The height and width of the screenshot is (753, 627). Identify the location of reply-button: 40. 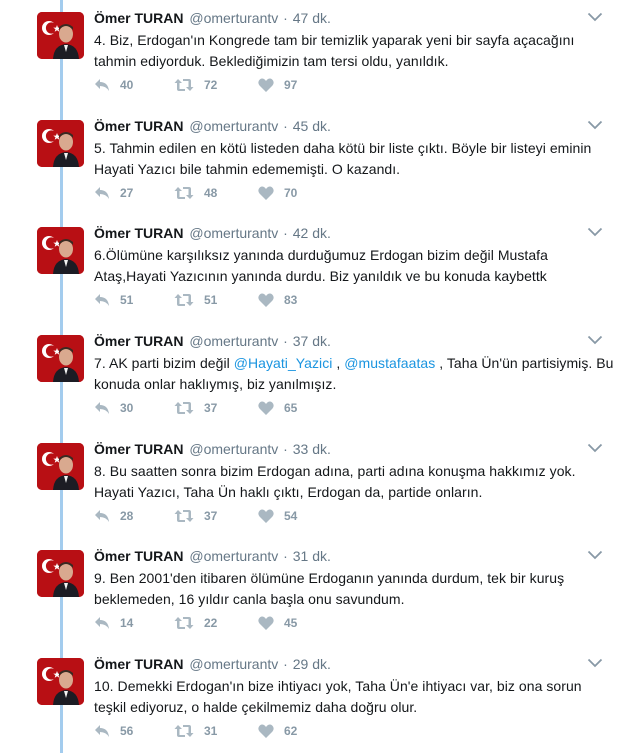
(113, 85).